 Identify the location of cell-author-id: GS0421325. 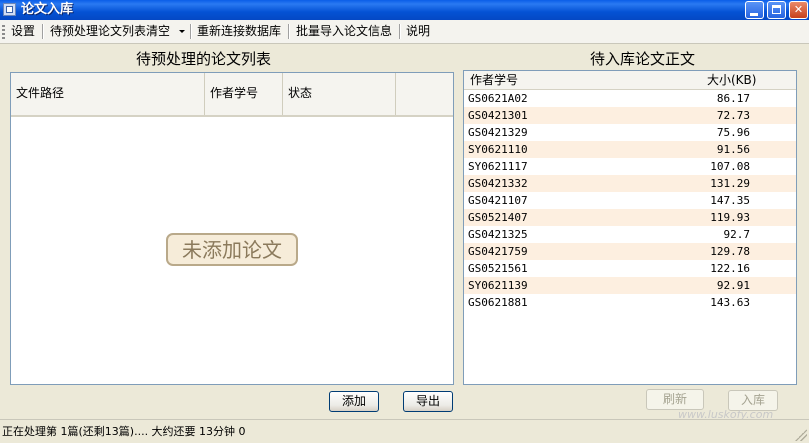
(498, 234).